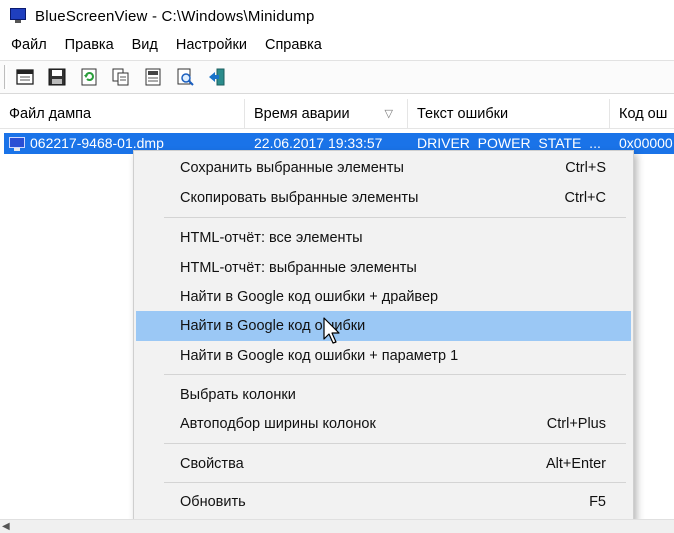  I want to click on menu-item-shortcut: F5, so click(597, 502).